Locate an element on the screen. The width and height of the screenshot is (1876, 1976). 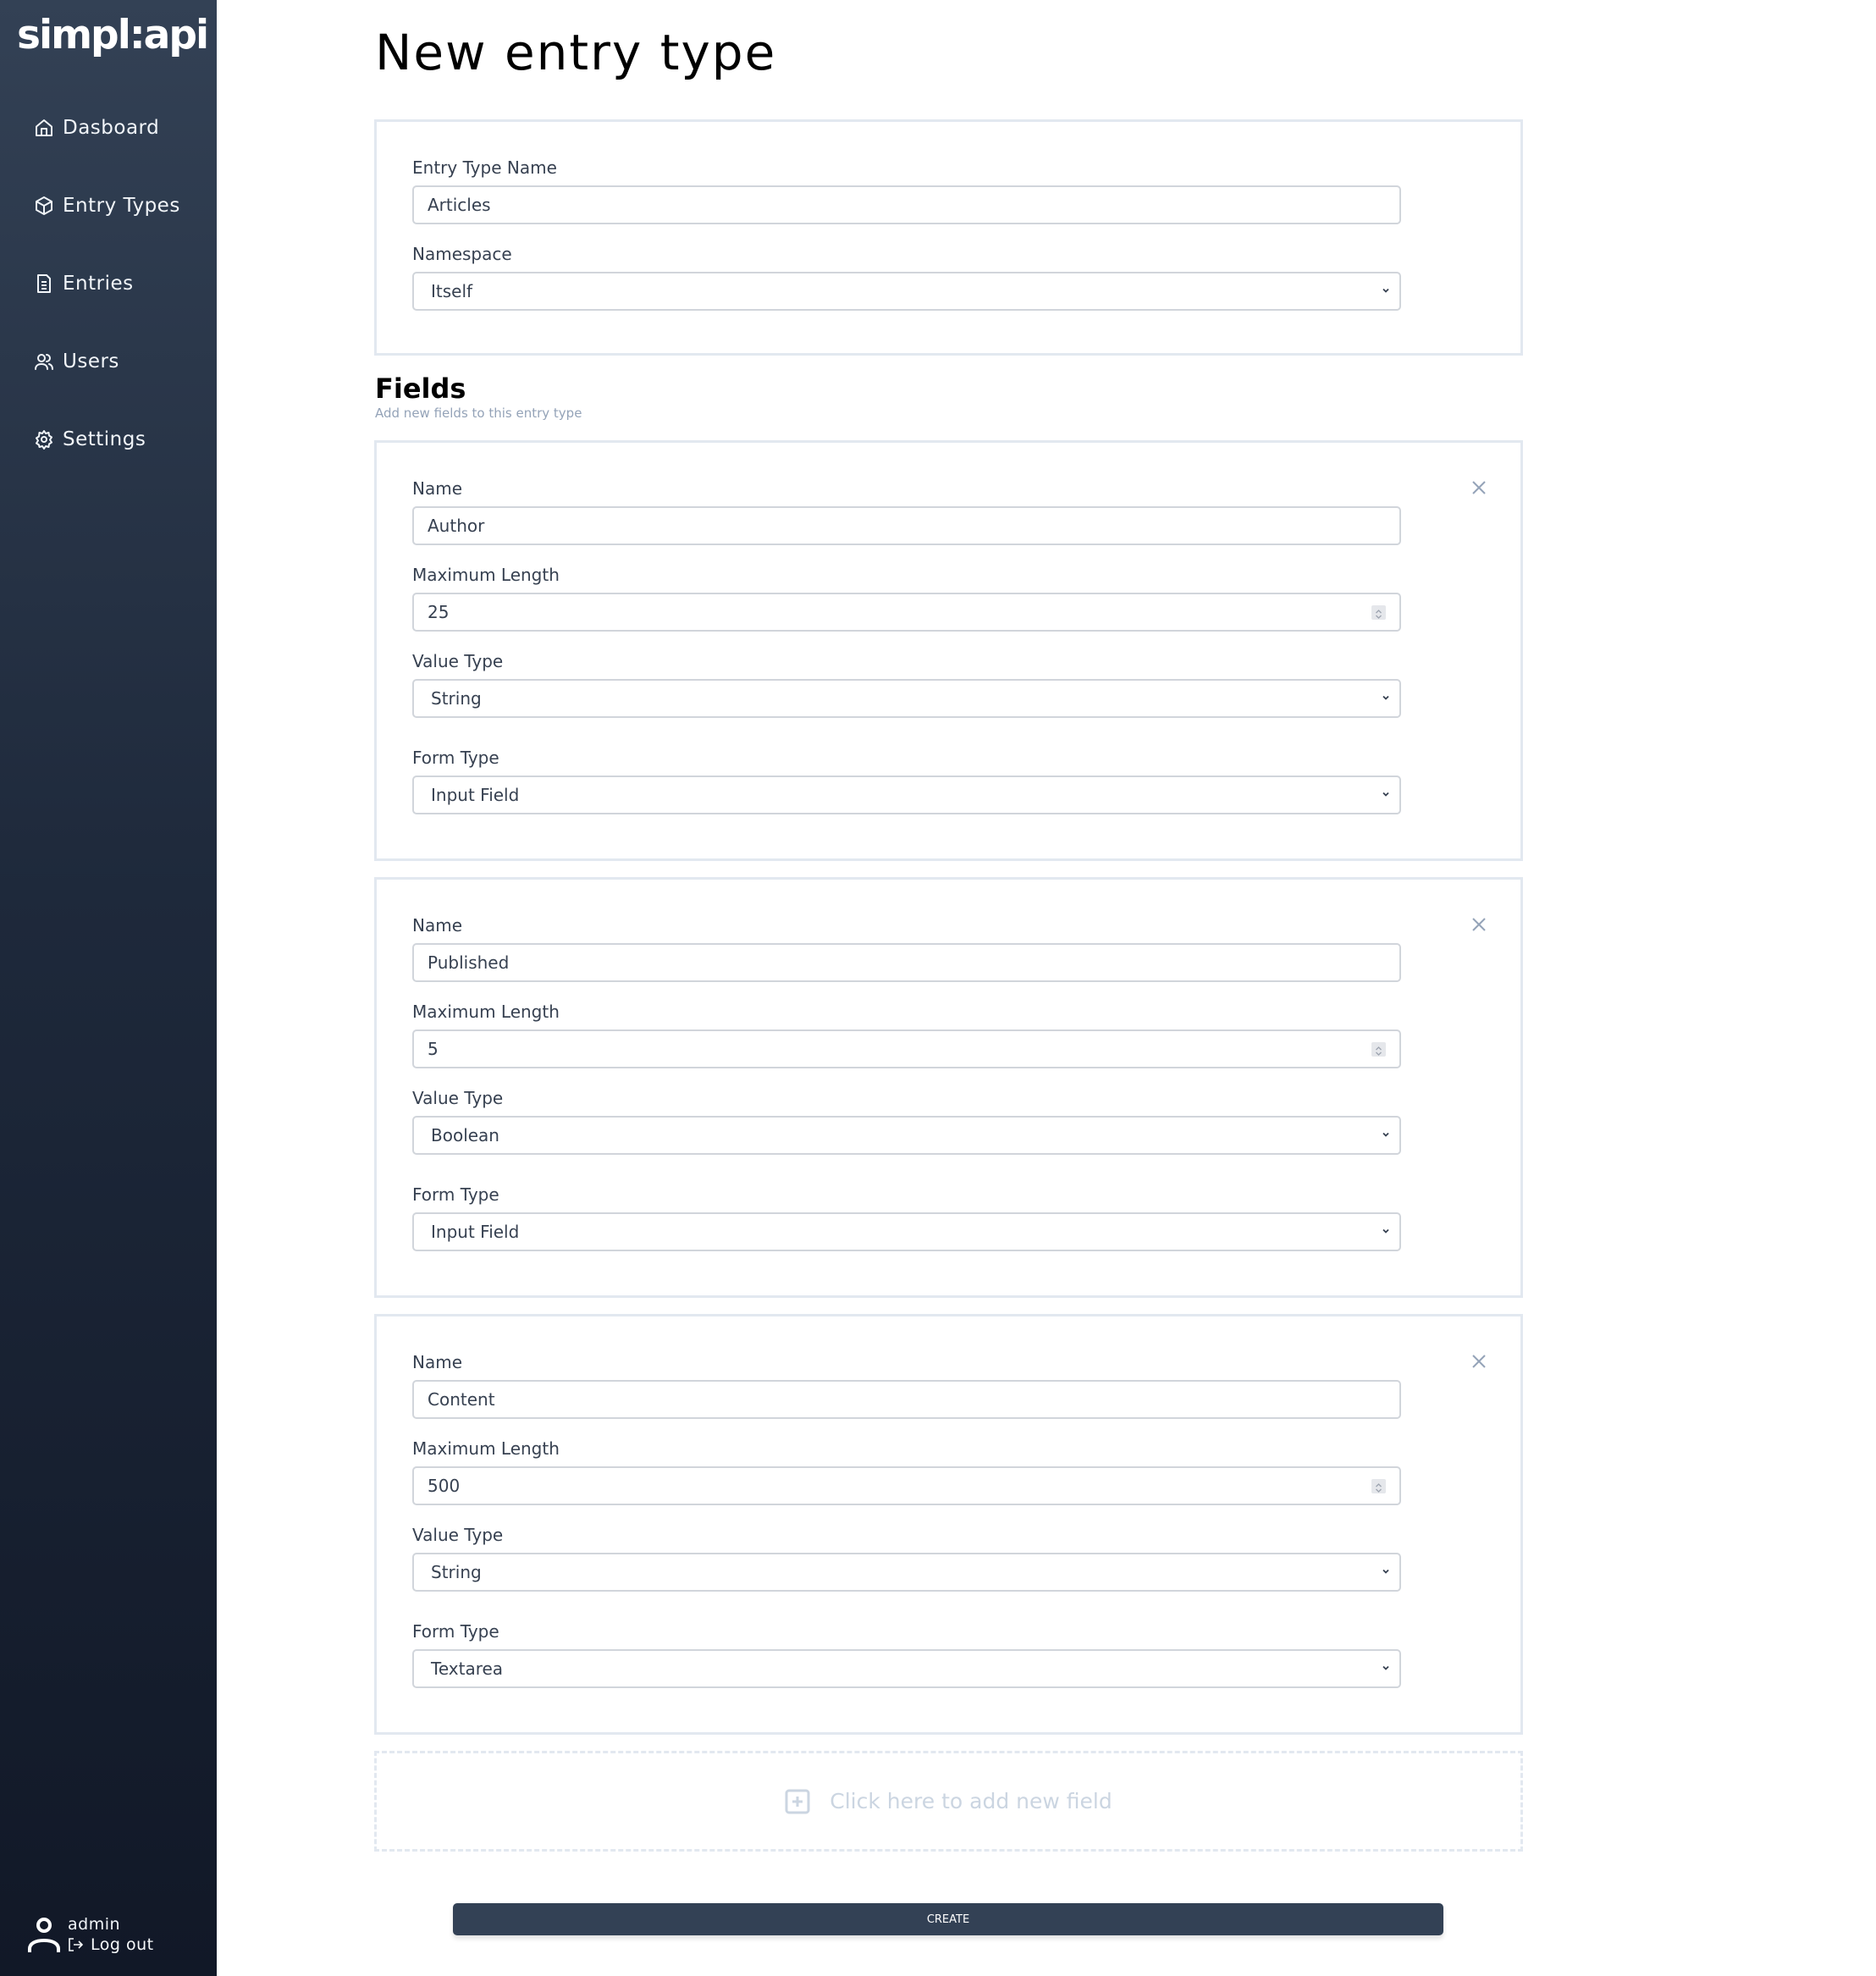
logout-icon is located at coordinates (76, 1944).